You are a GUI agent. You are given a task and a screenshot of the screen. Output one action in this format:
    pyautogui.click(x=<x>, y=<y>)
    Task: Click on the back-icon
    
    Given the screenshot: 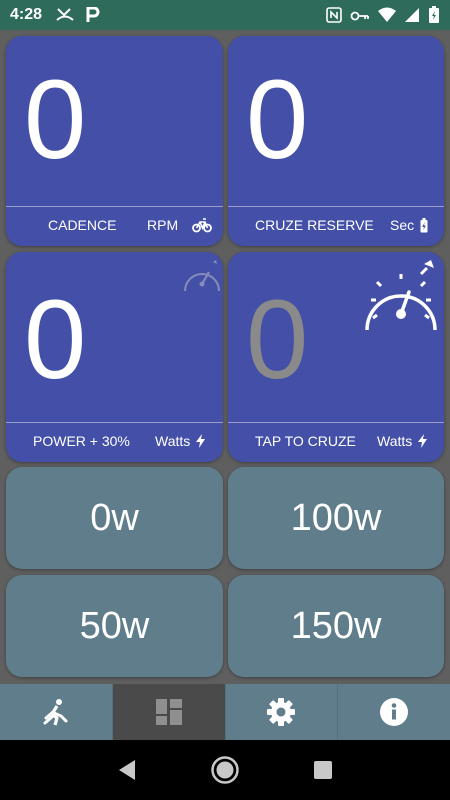 What is the action you would take?
    pyautogui.click(x=127, y=770)
    